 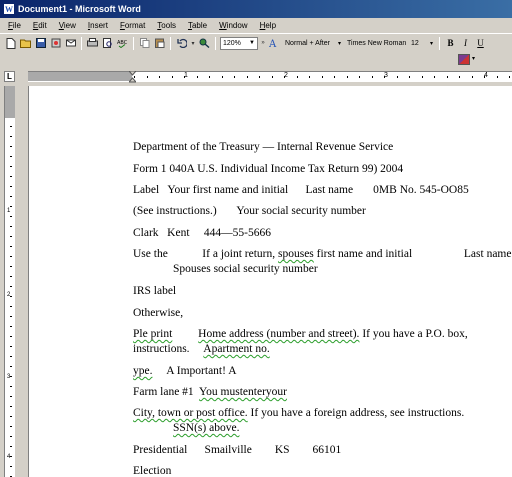 I want to click on grammar-flag: Home address (number and street)., so click(x=278, y=334).